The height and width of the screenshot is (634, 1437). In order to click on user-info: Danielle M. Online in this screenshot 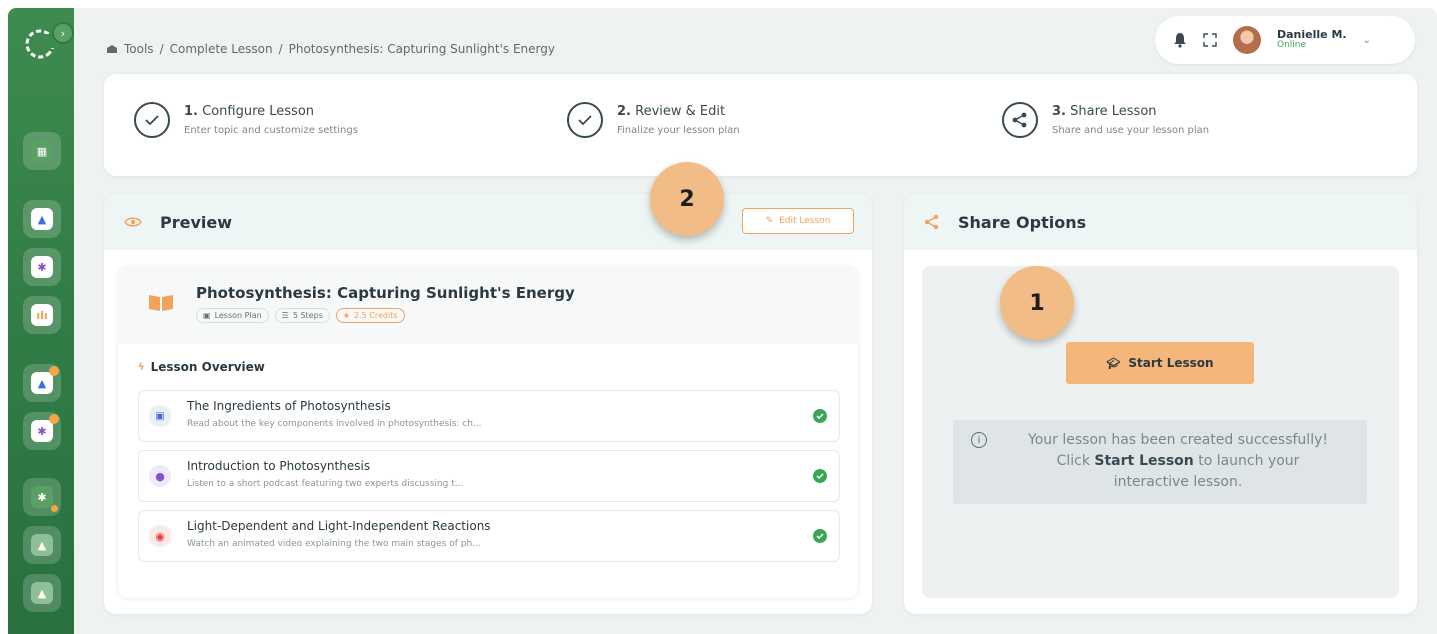, I will do `click(1312, 39)`.